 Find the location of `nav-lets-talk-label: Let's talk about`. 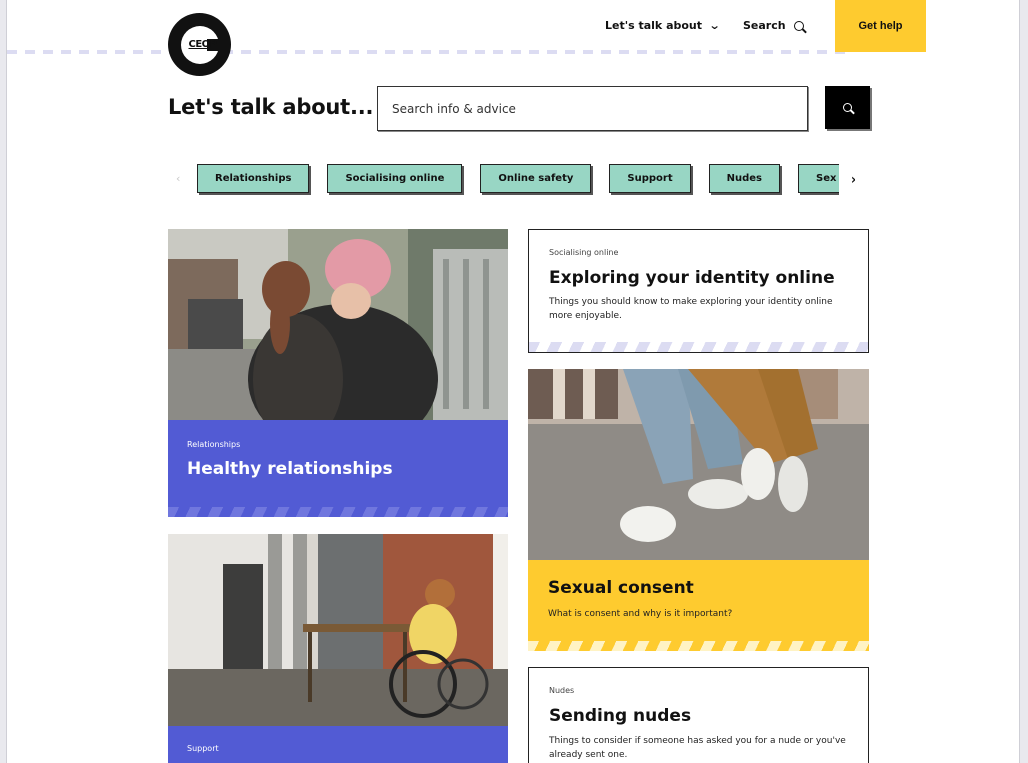

nav-lets-talk-label: Let's talk about is located at coordinates (654, 25).